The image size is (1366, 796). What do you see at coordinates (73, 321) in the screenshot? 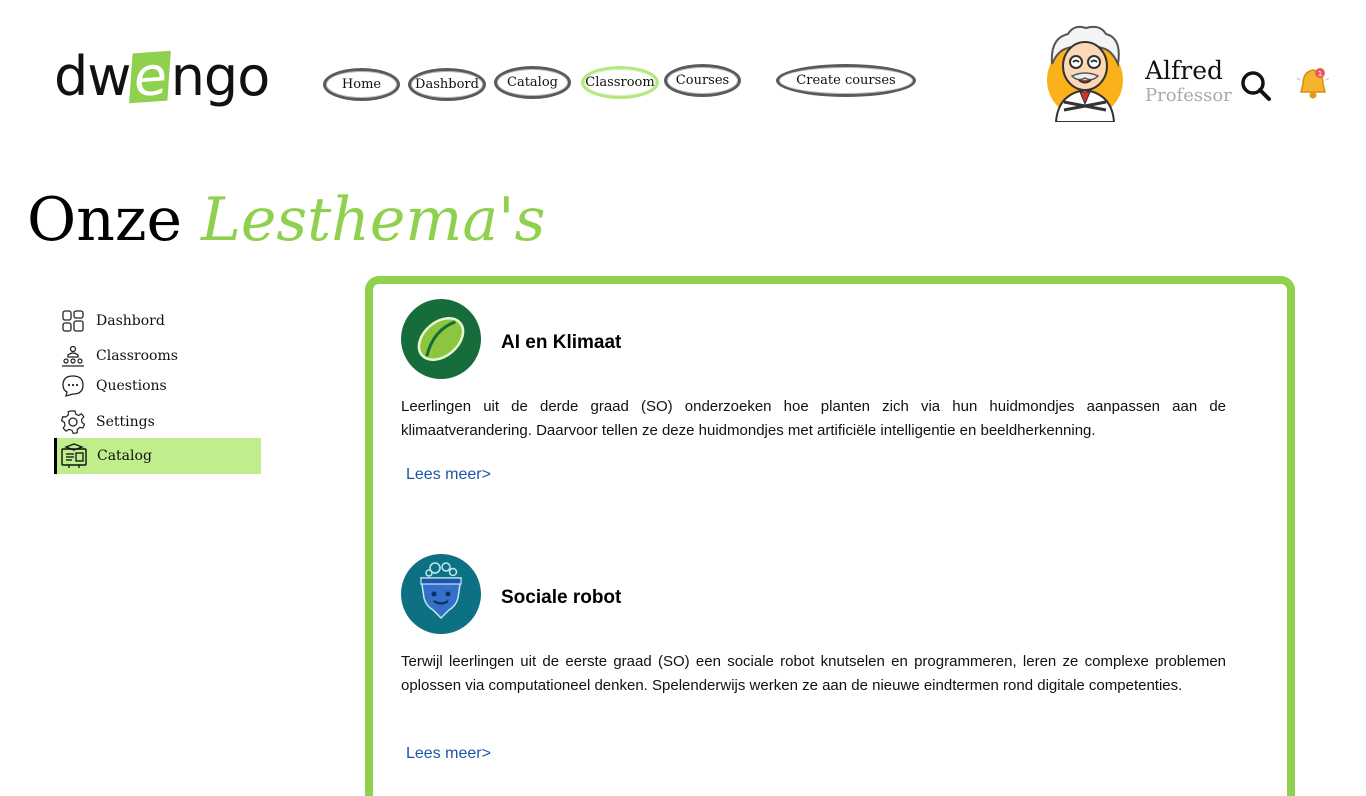
I see `dashboard-icon` at bounding box center [73, 321].